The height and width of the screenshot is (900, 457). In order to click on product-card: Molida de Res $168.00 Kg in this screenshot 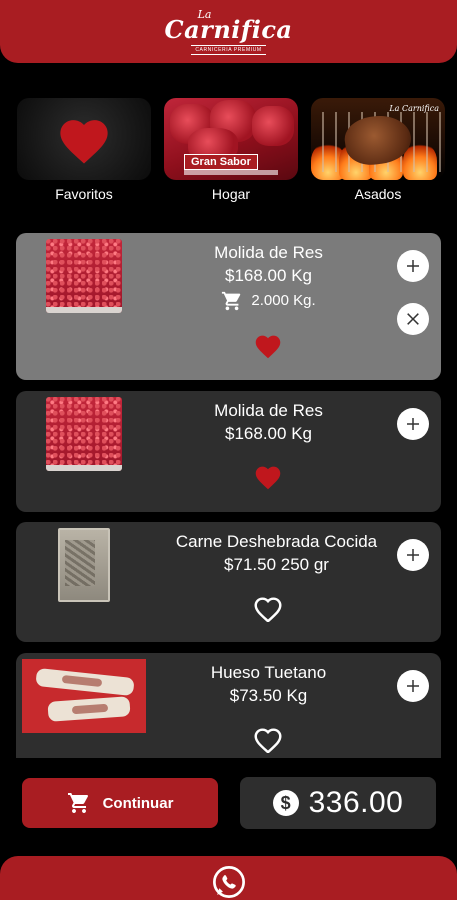, I will do `click(228, 451)`.